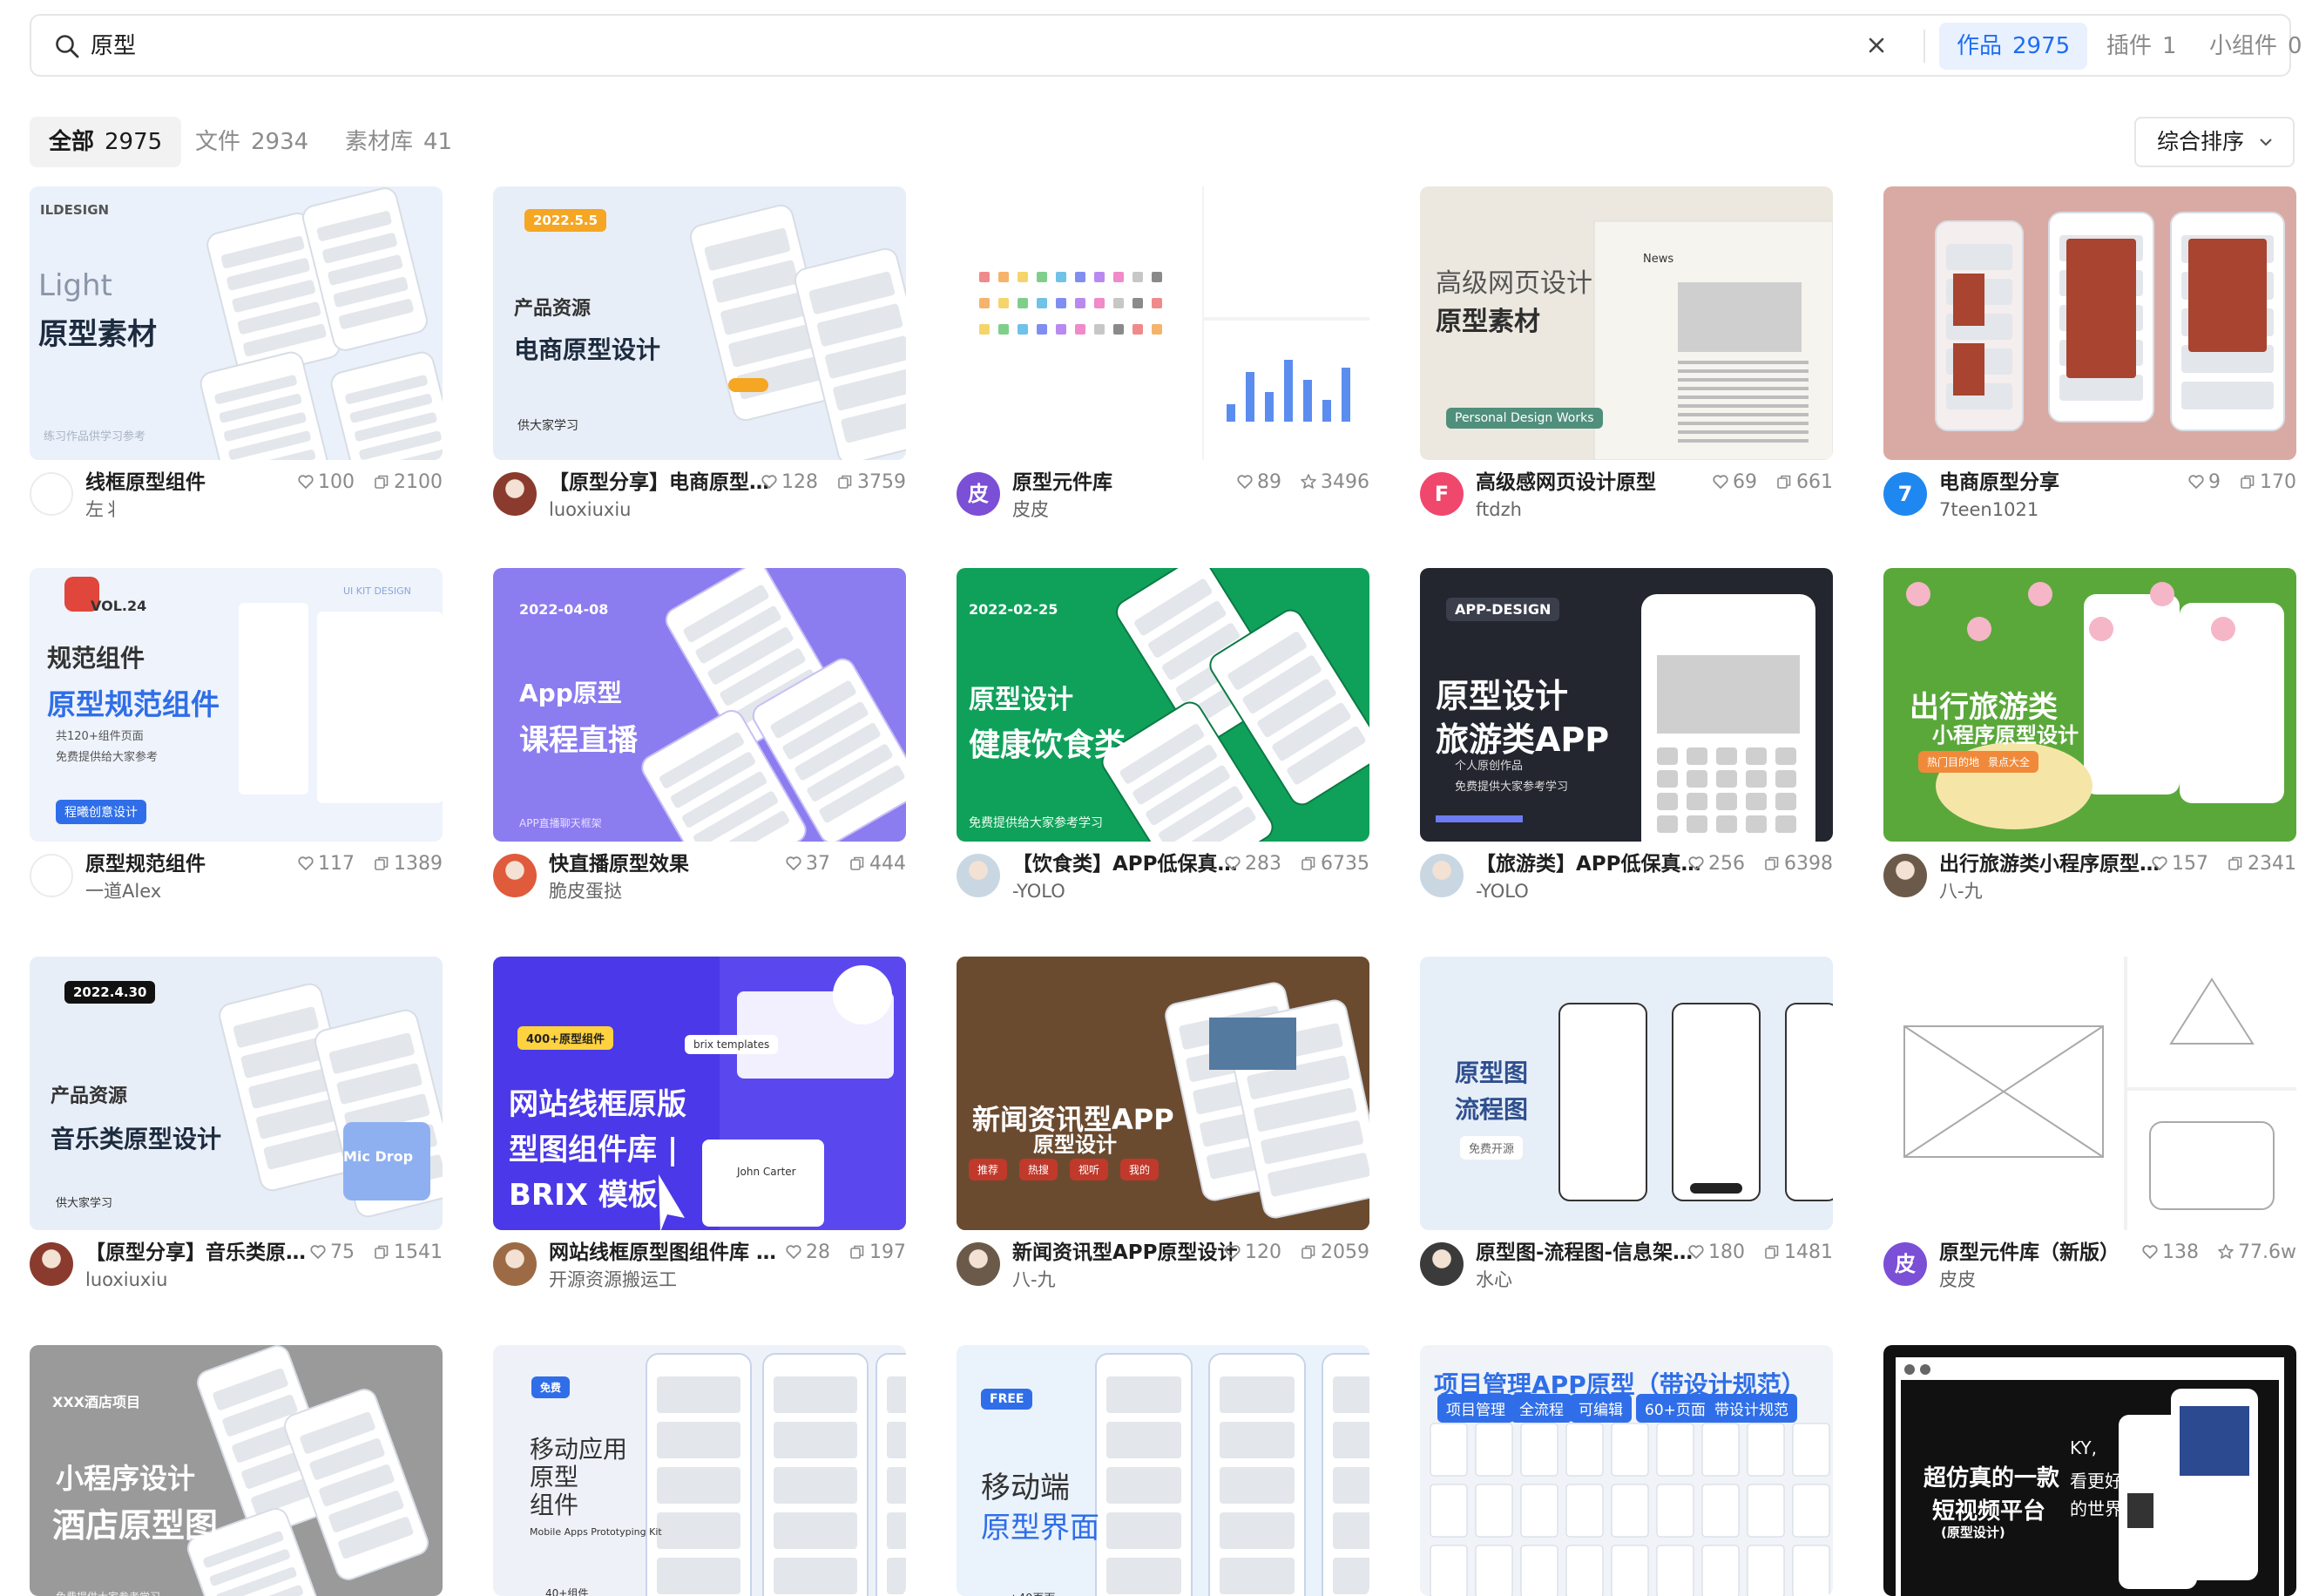 The width and height of the screenshot is (2319, 1596). Describe the element at coordinates (146, 864) in the screenshot. I see `card-title: 原型规范组件` at that location.